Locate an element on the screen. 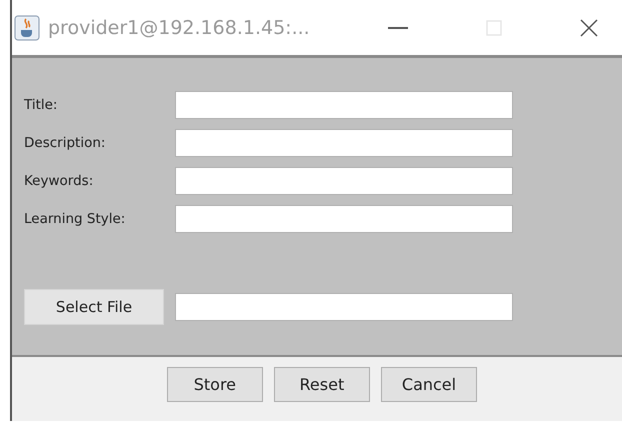  file-path-field is located at coordinates (344, 307).